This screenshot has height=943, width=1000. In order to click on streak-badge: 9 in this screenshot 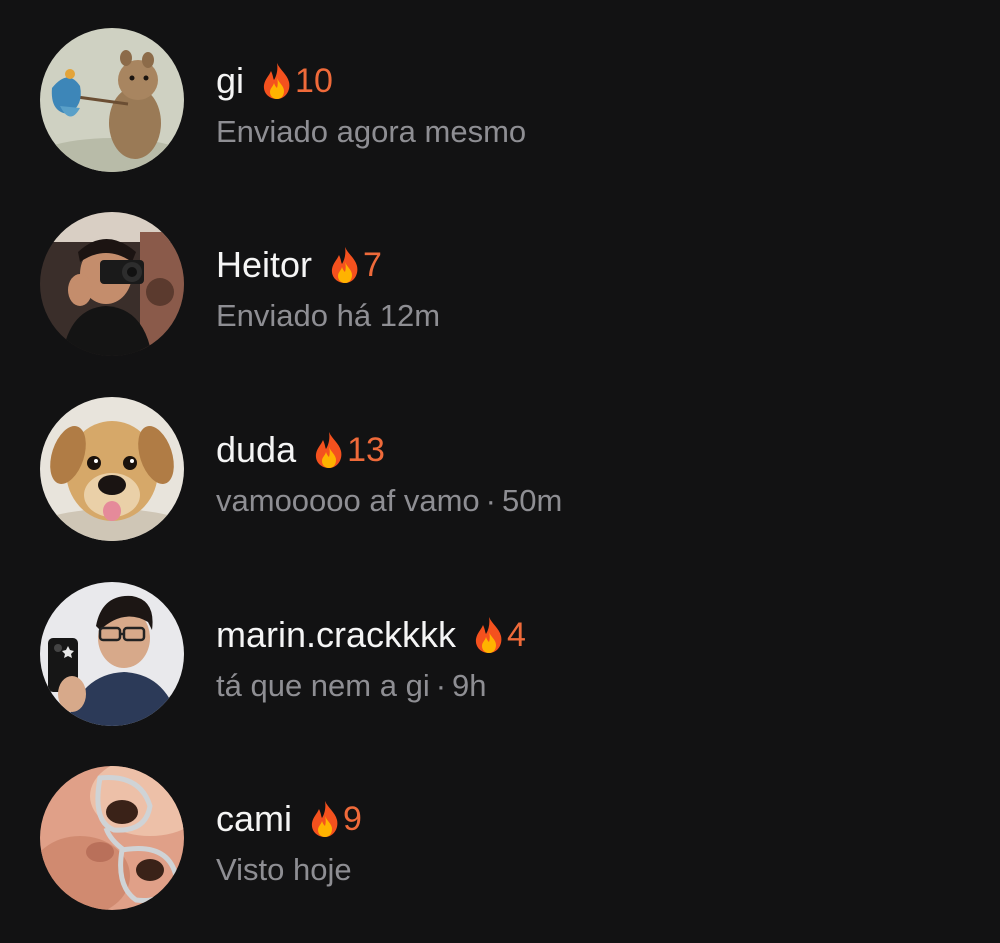, I will do `click(335, 819)`.